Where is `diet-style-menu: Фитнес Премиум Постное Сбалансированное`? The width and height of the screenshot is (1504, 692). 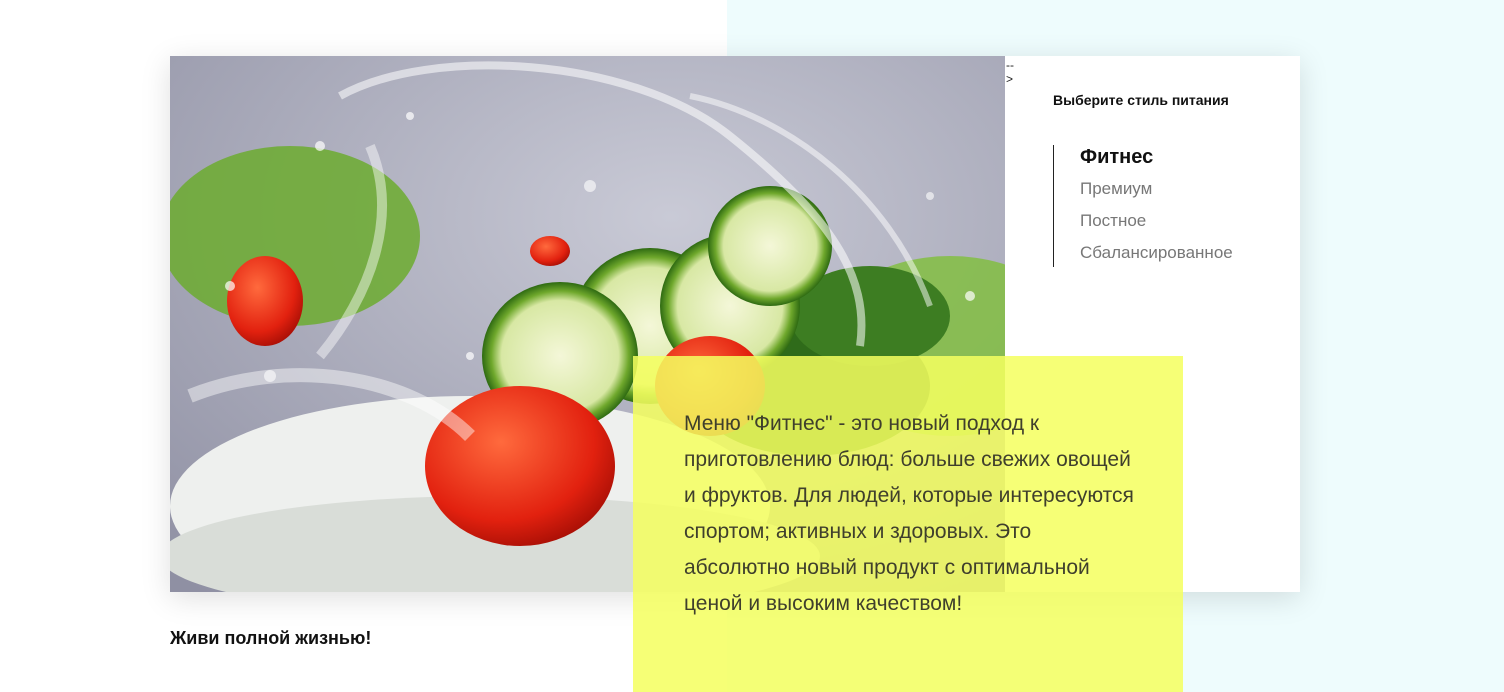 diet-style-menu: Фитнес Премиум Постное Сбалансированное is located at coordinates (1143, 206).